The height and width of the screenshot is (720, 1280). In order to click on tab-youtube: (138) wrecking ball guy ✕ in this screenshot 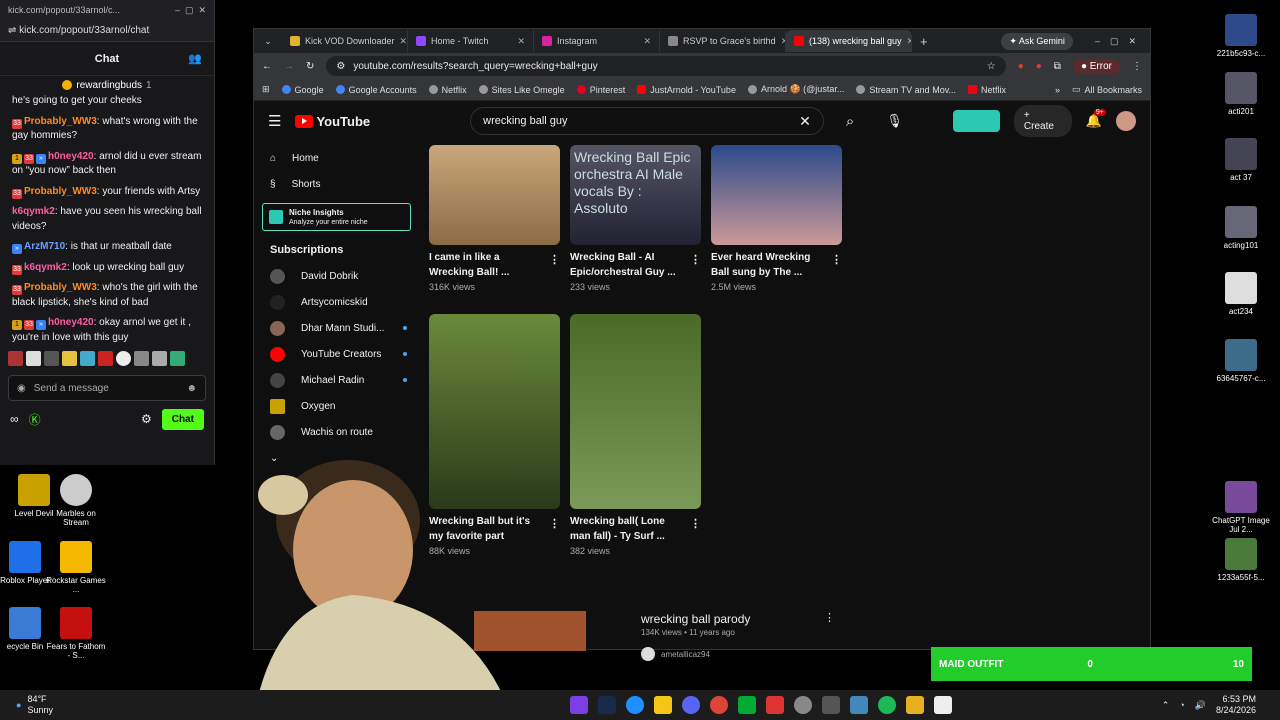, I will do `click(849, 41)`.